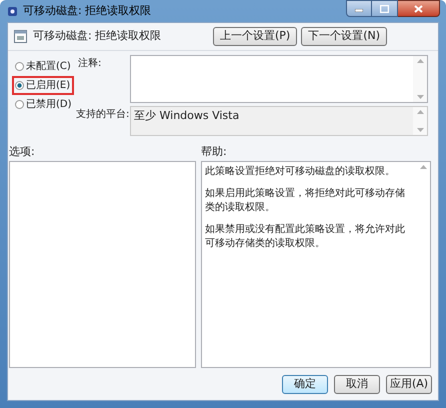  I want to click on dialog-button: 取消, so click(357, 384).